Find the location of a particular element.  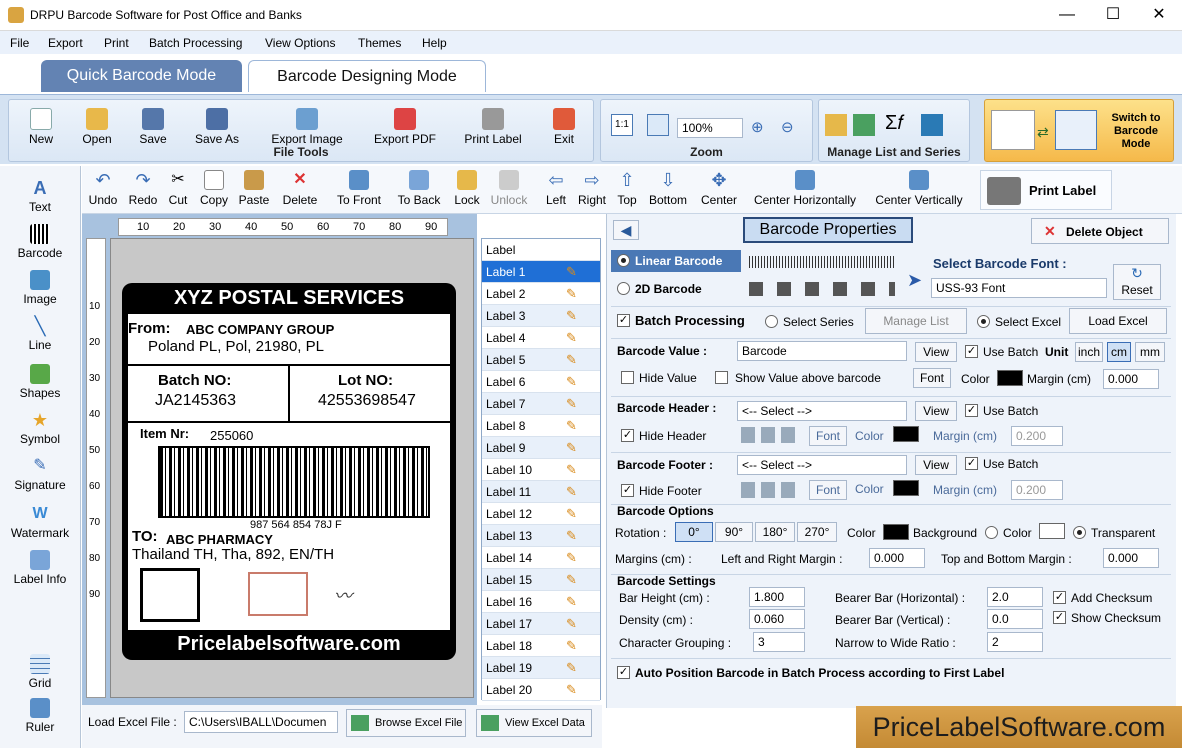

center-horizontally-button: Center Horizontally is located at coordinates (805, 188).